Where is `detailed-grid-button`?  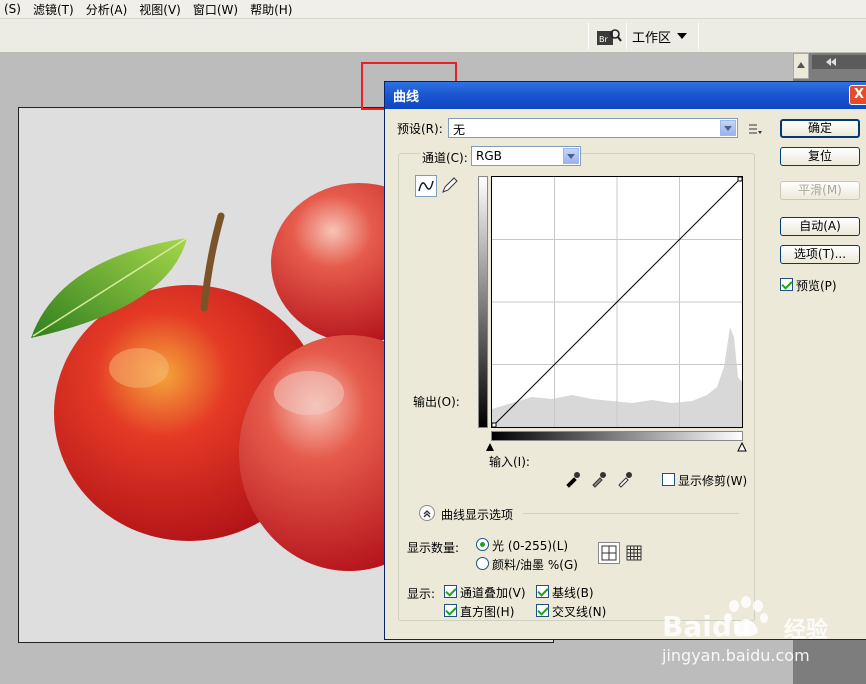
detailed-grid-button is located at coordinates (634, 553).